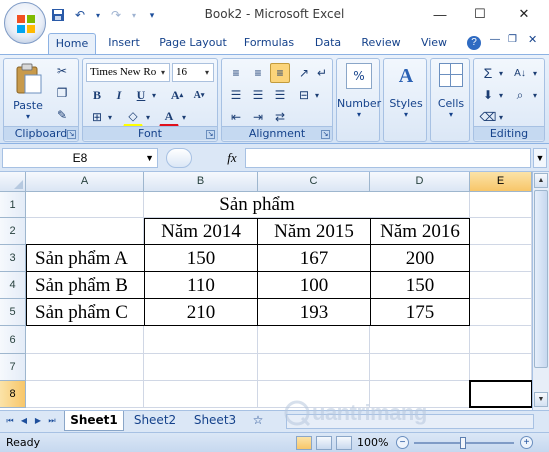 Image resolution: width=549 pixels, height=452 pixels. Describe the element at coordinates (440, 14) in the screenshot. I see `minimize-button: —` at that location.